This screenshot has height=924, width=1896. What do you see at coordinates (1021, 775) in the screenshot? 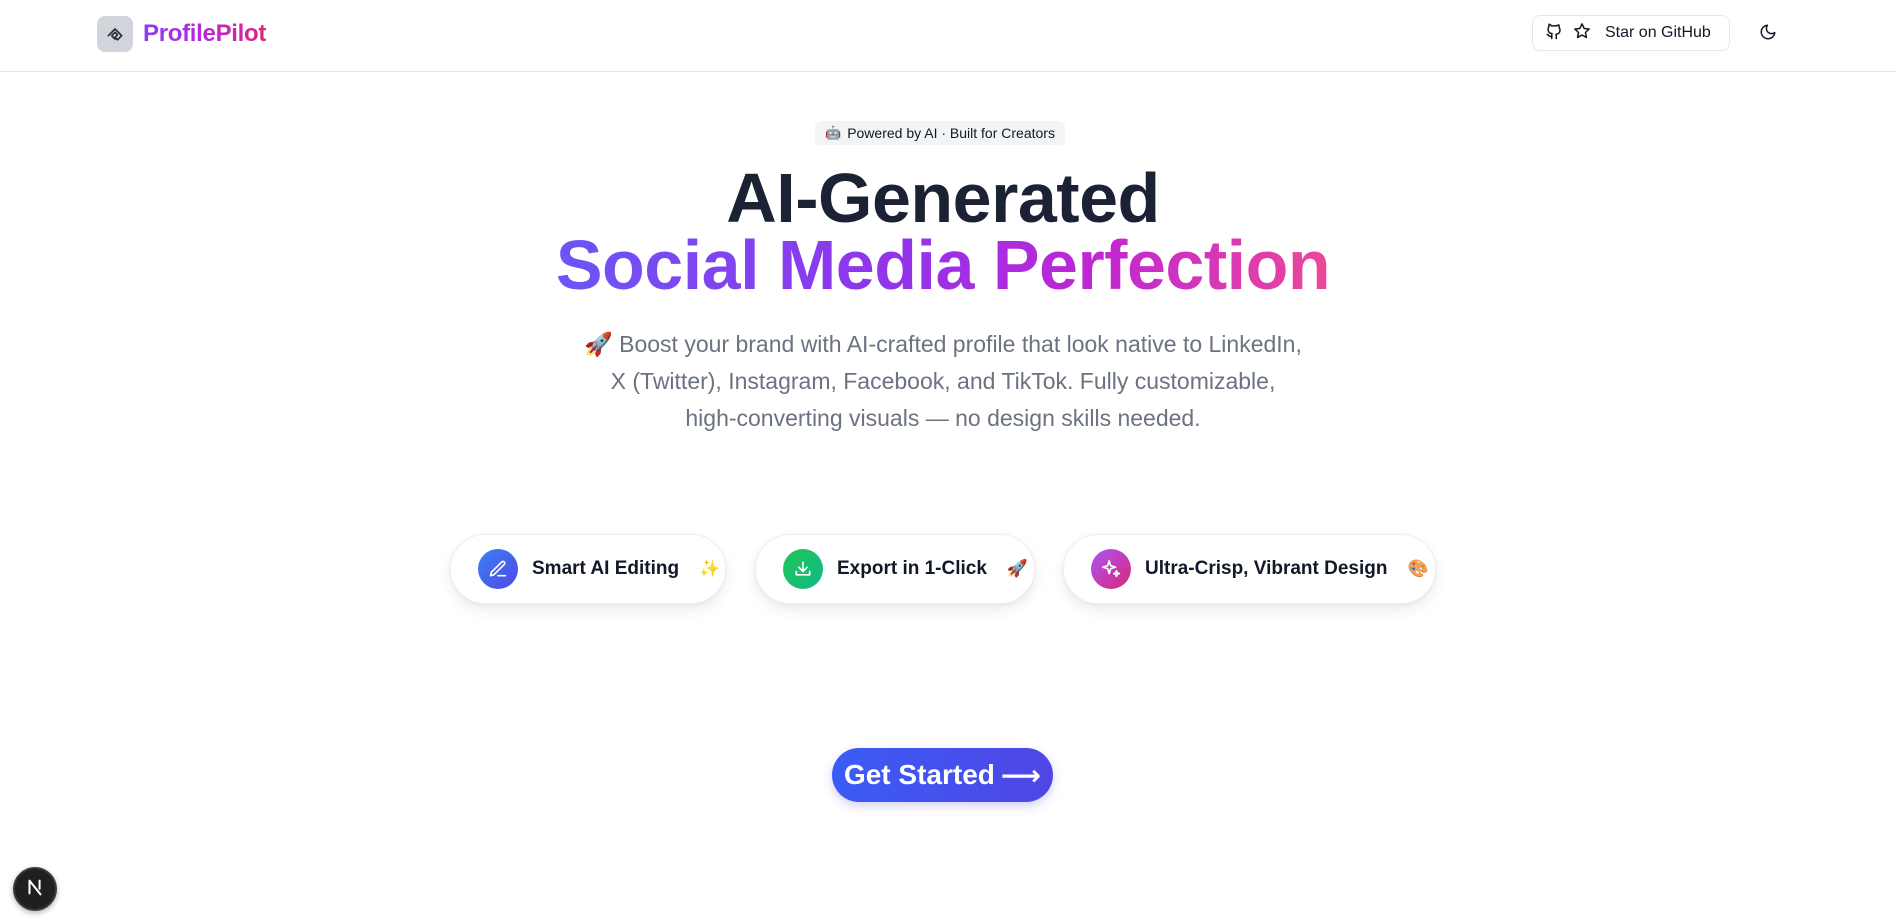
I see `arrow-right-icon: ⟶` at bounding box center [1021, 775].